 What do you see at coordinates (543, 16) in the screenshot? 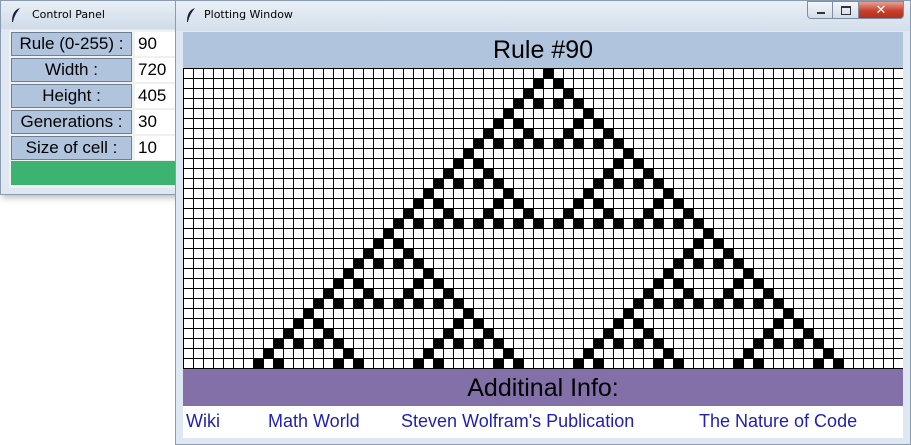
I see `plotting-window-titlebar: Plotting Window ✕` at bounding box center [543, 16].